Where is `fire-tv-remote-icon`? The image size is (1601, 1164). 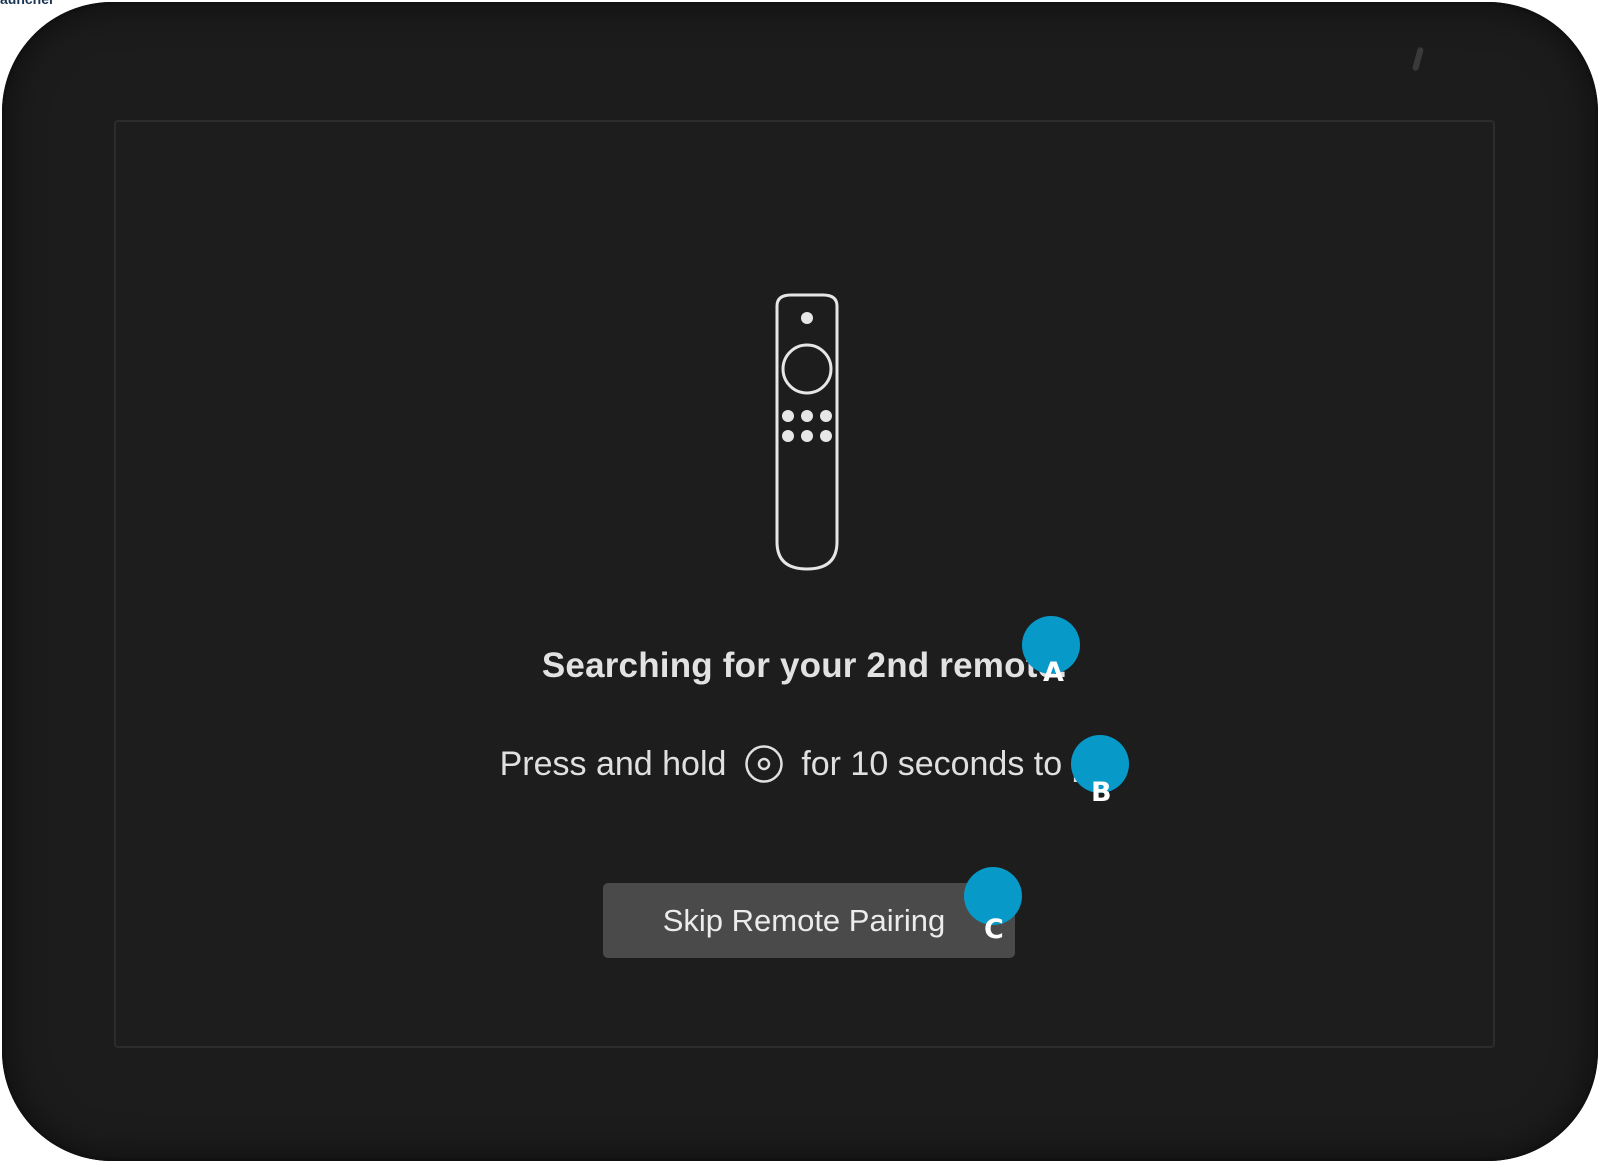
fire-tv-remote-icon is located at coordinates (807, 432).